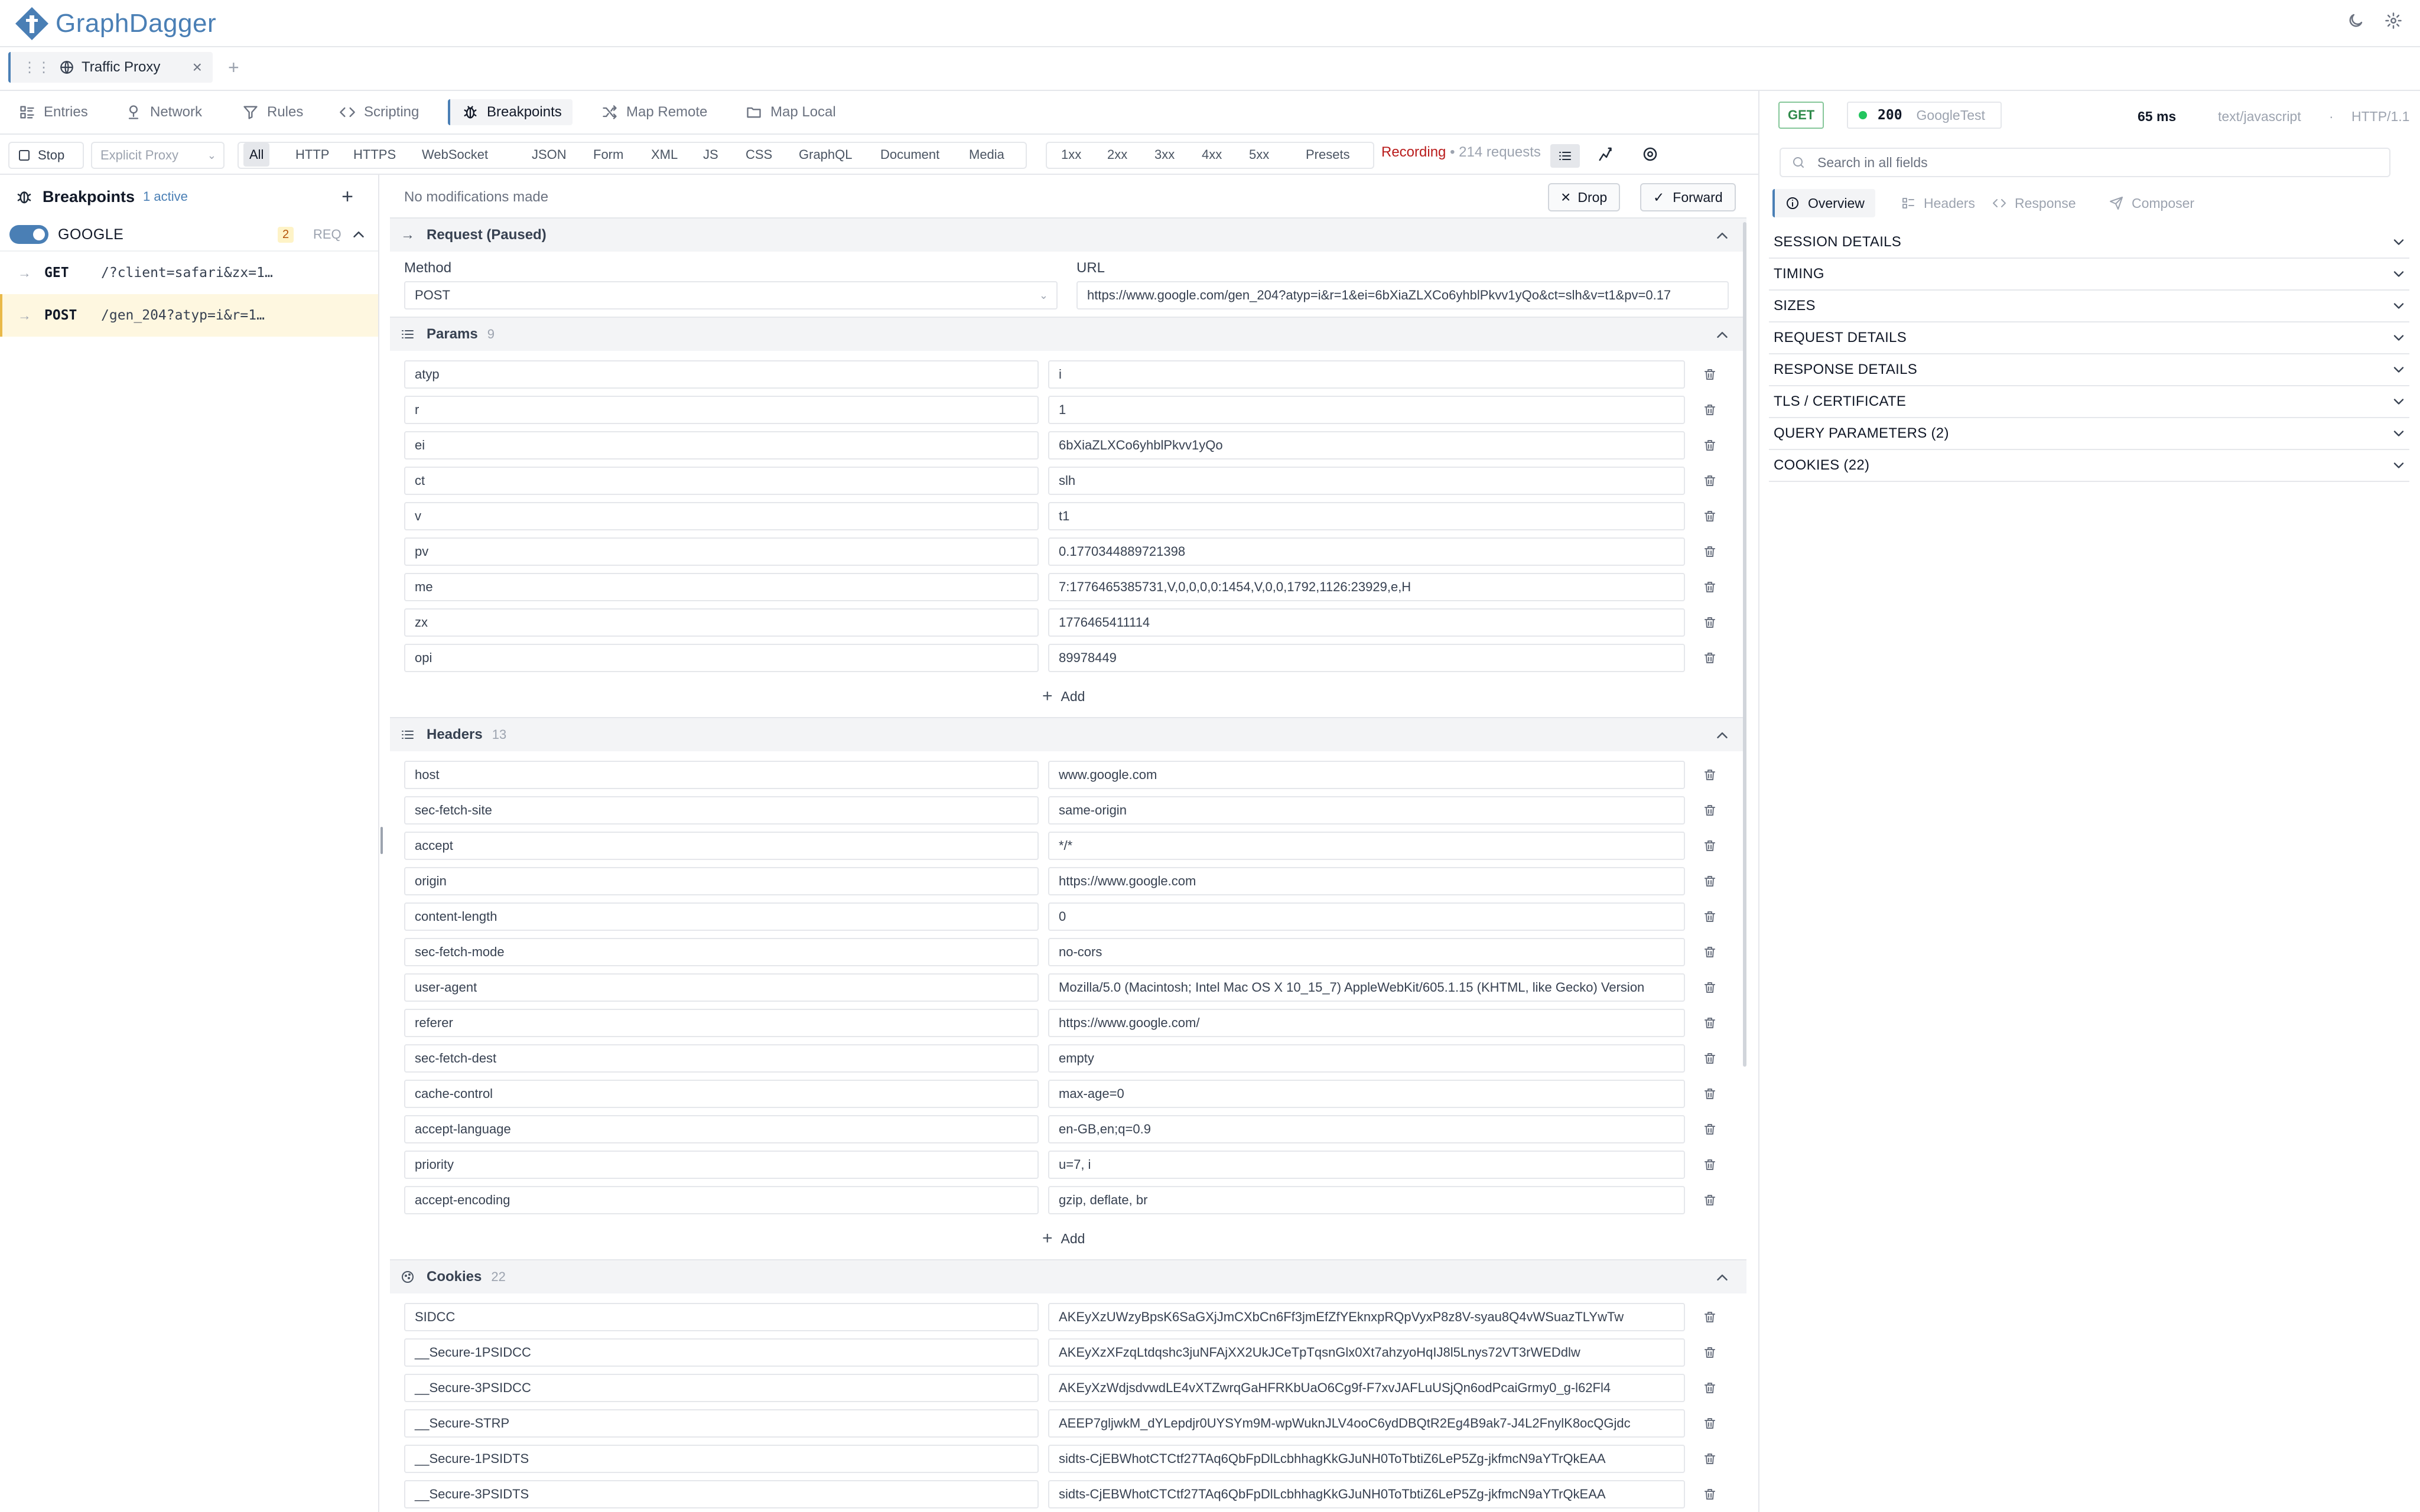 The image size is (2420, 1512). Describe the element at coordinates (158, 155) in the screenshot. I see `proxy-mode-select: Explicit Proxy ⌄` at that location.